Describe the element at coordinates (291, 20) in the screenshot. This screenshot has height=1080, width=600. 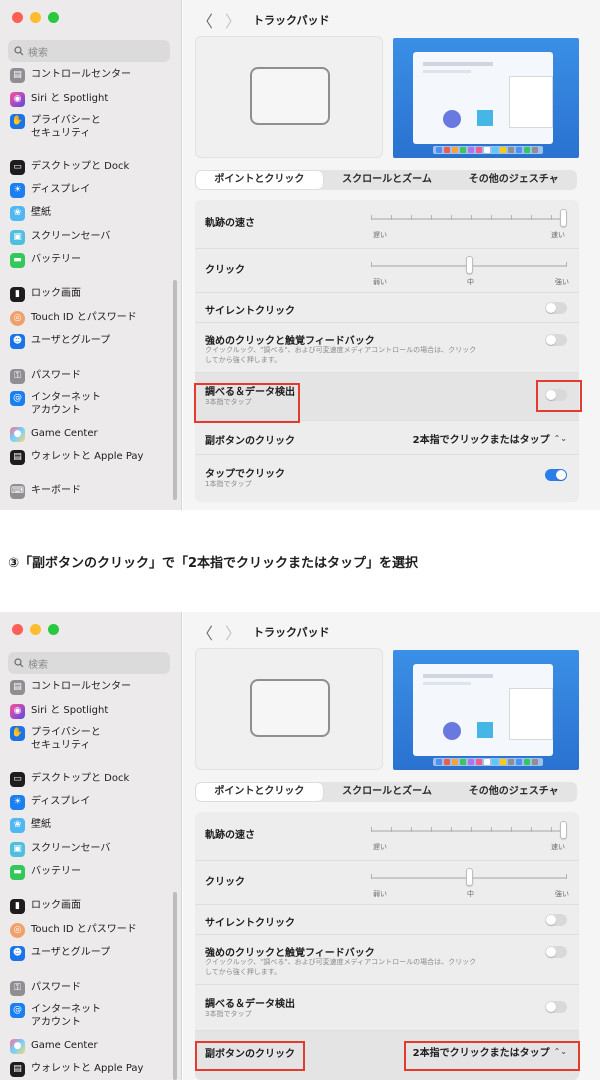
I see `page-title: トラックパッド` at that location.